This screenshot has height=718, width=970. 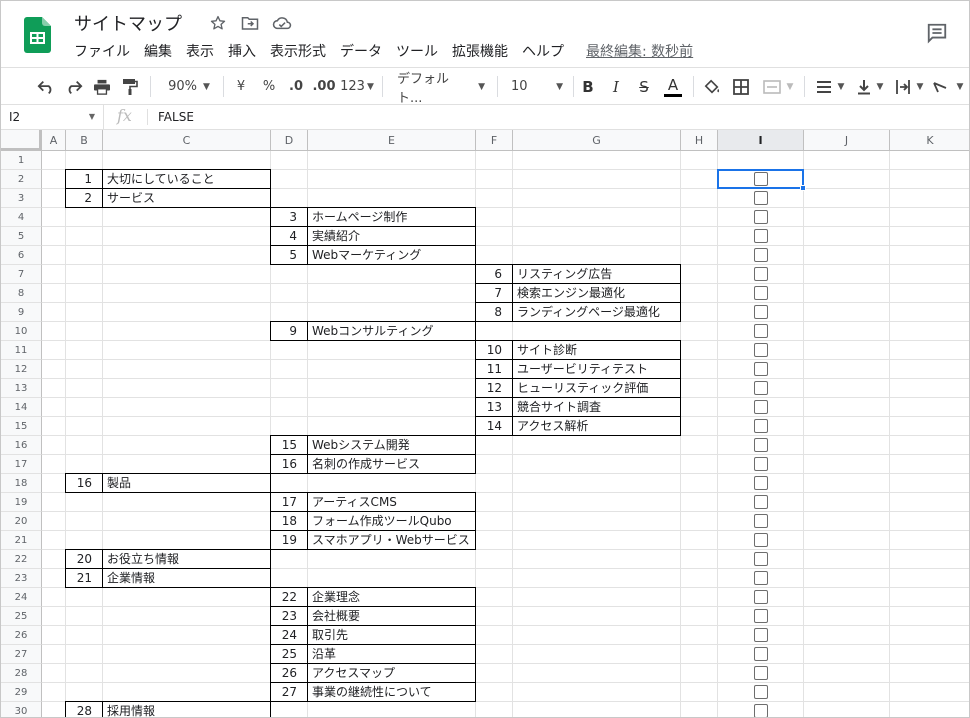 I want to click on bold-button: B, so click(x=588, y=86).